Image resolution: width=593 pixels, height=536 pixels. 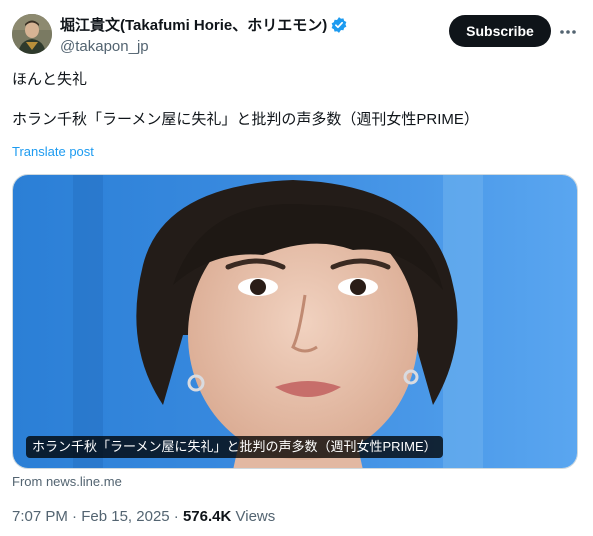 I want to click on more-options-icon, so click(x=568, y=32).